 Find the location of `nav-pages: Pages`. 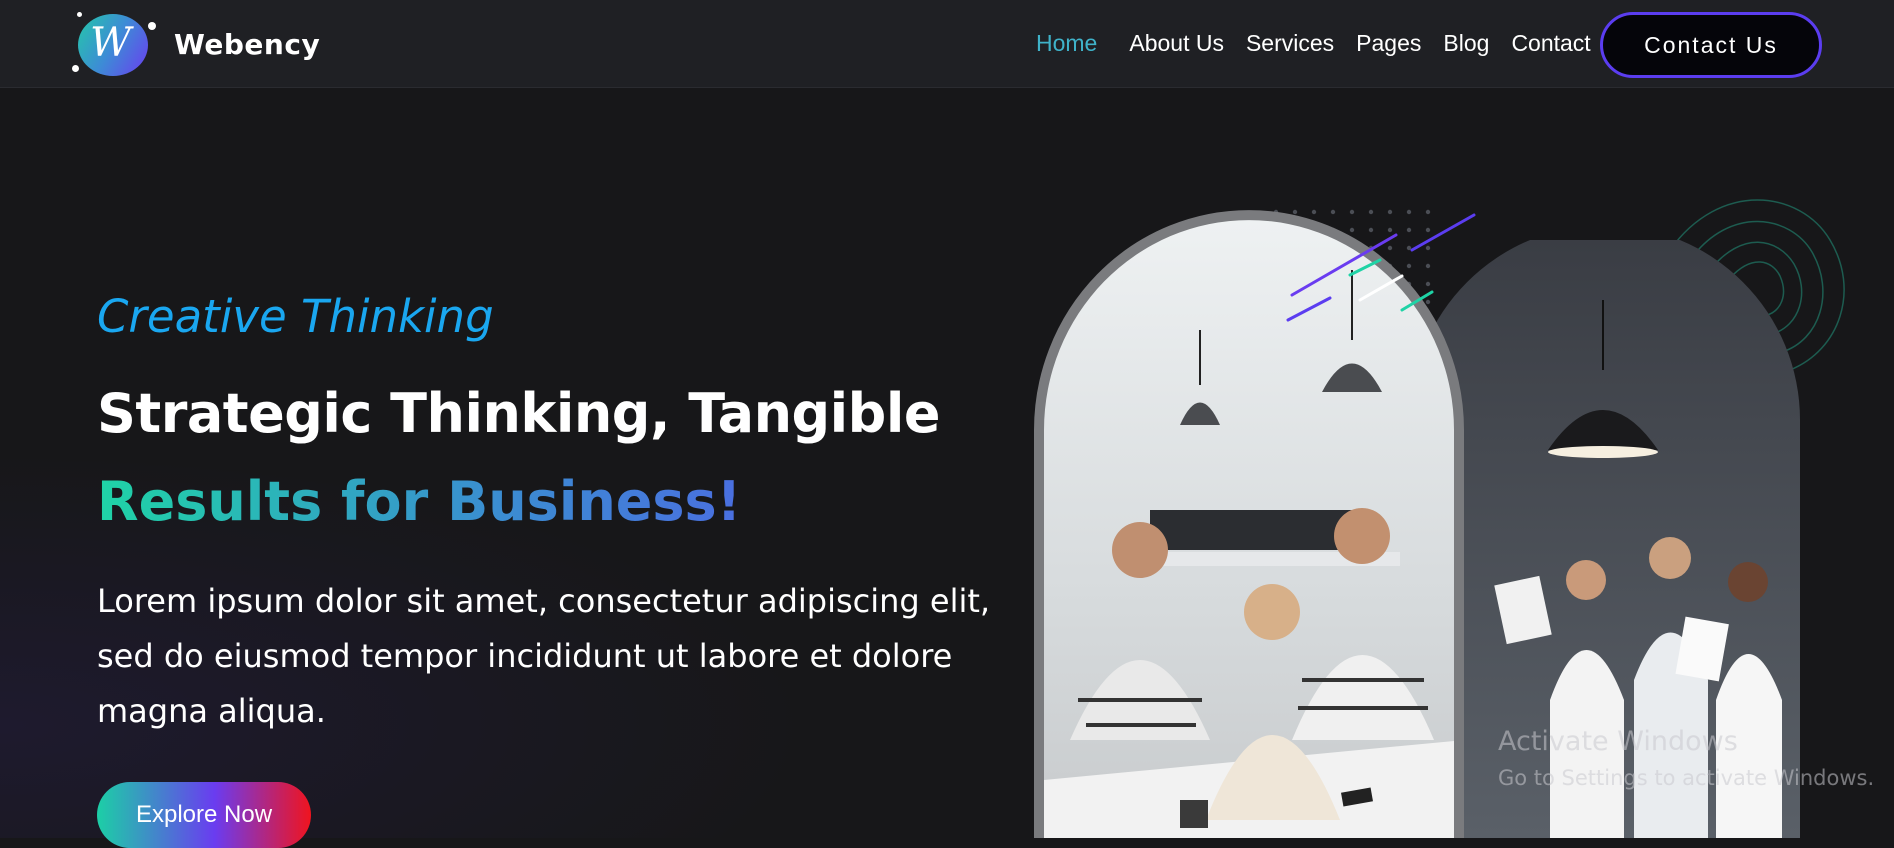

nav-pages: Pages is located at coordinates (1388, 43).